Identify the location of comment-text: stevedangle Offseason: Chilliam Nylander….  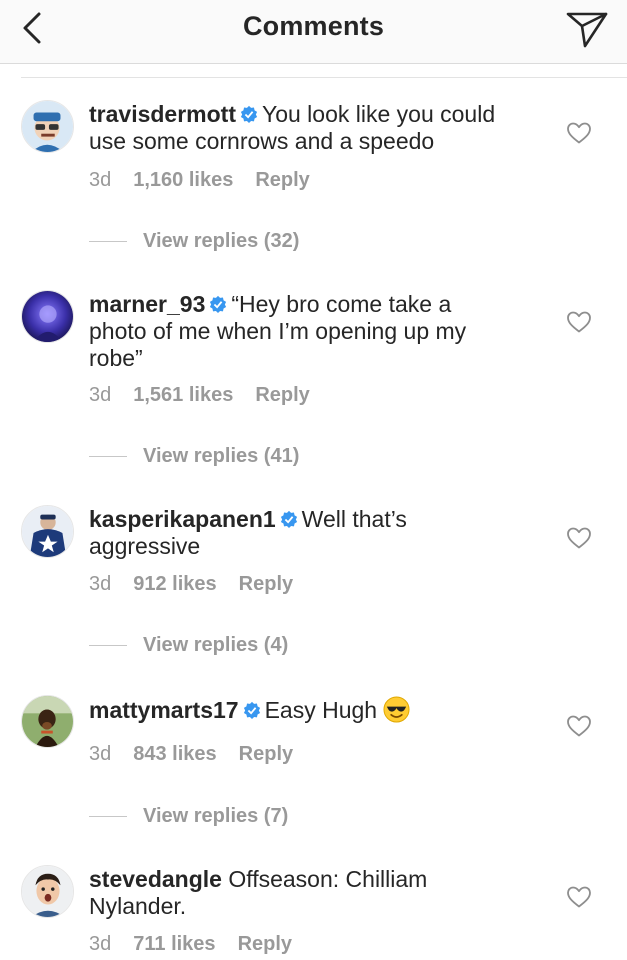
(314, 893).